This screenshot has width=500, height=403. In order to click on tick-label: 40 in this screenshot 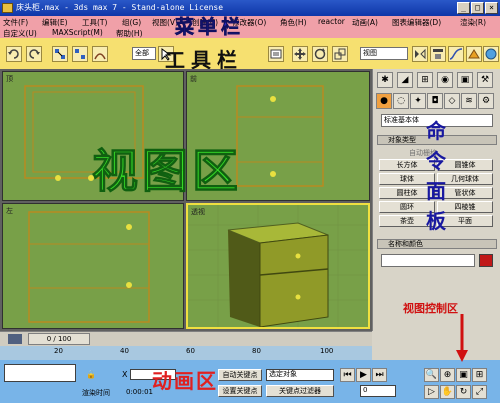, I will do `click(124, 351)`.